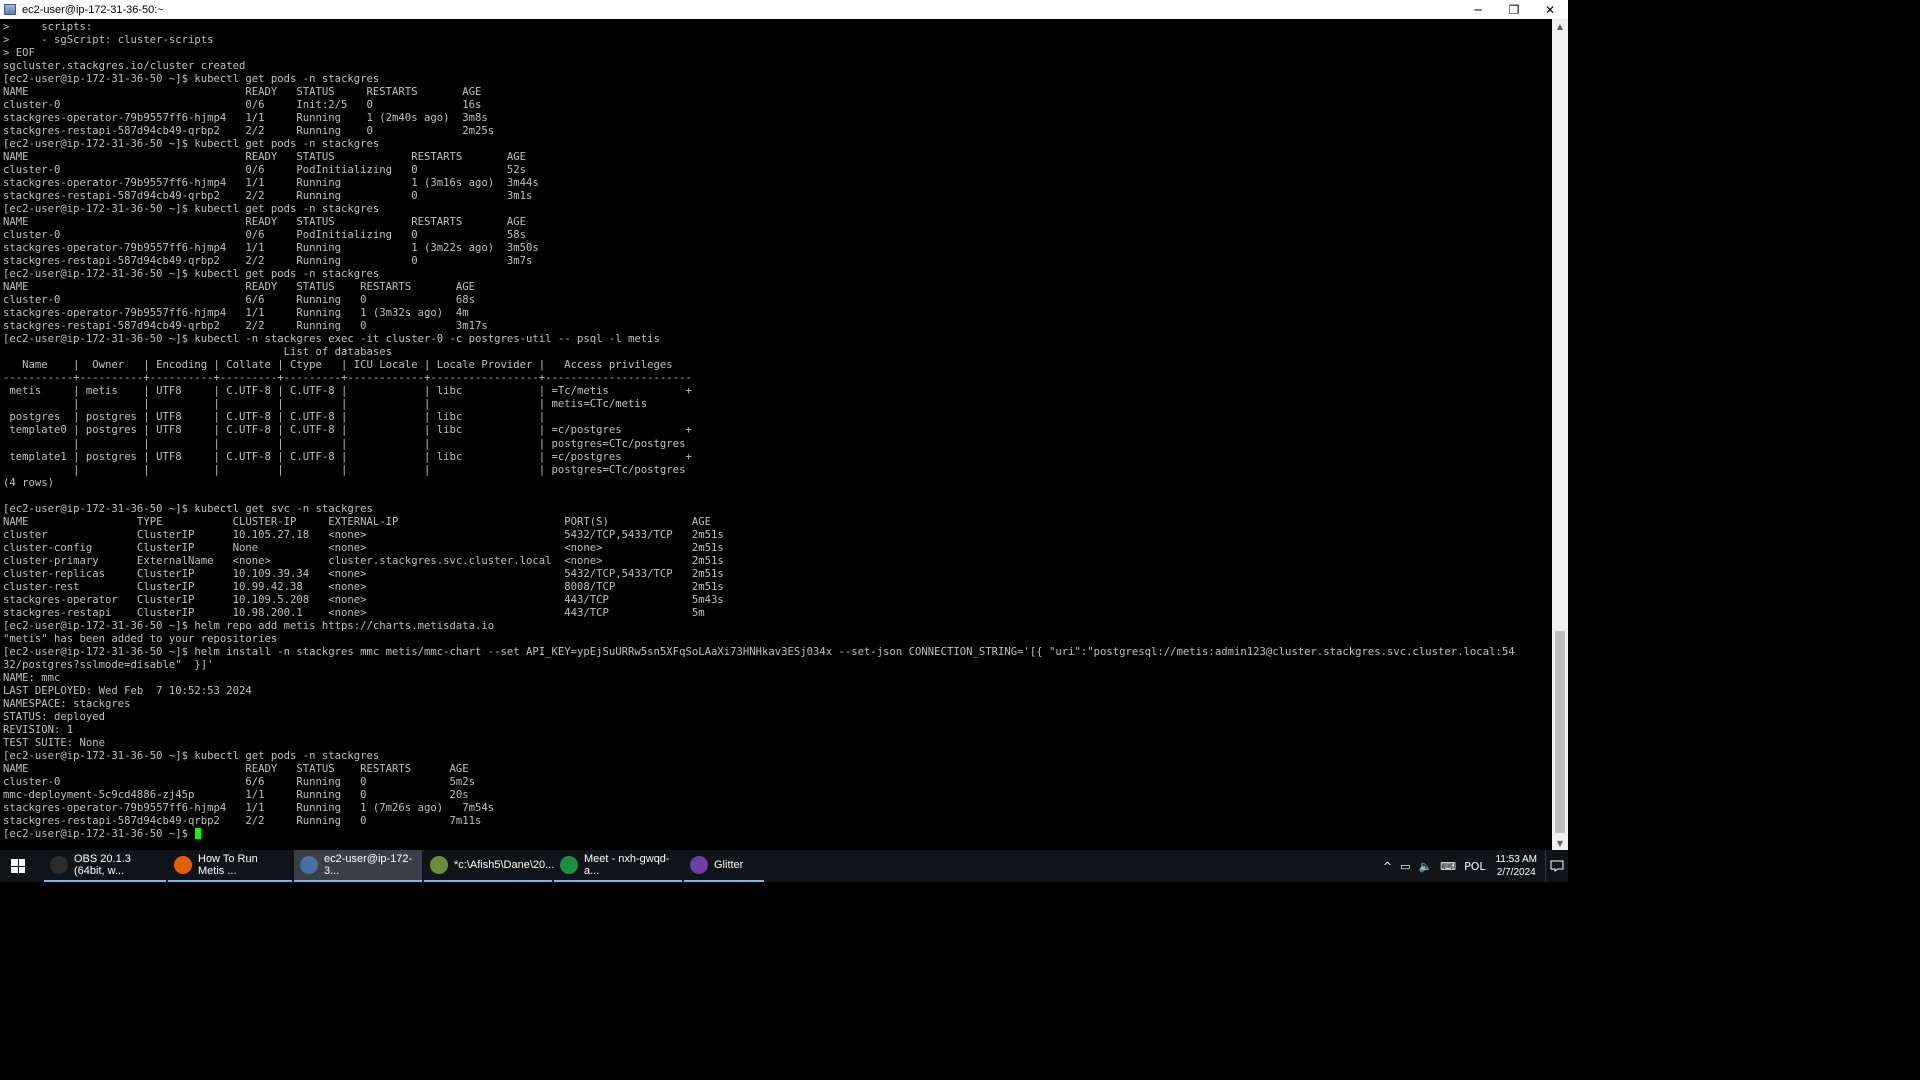 This screenshot has width=1920, height=1080. What do you see at coordinates (124, 66) in the screenshot?
I see `terminal-line: sgcluster.stackgres.io/cluster created` at bounding box center [124, 66].